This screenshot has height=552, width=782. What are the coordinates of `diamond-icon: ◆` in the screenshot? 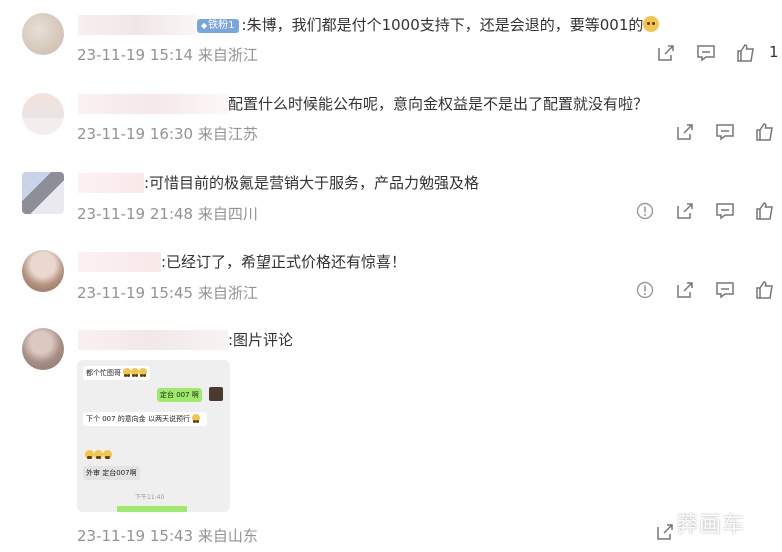 It's located at (204, 25).